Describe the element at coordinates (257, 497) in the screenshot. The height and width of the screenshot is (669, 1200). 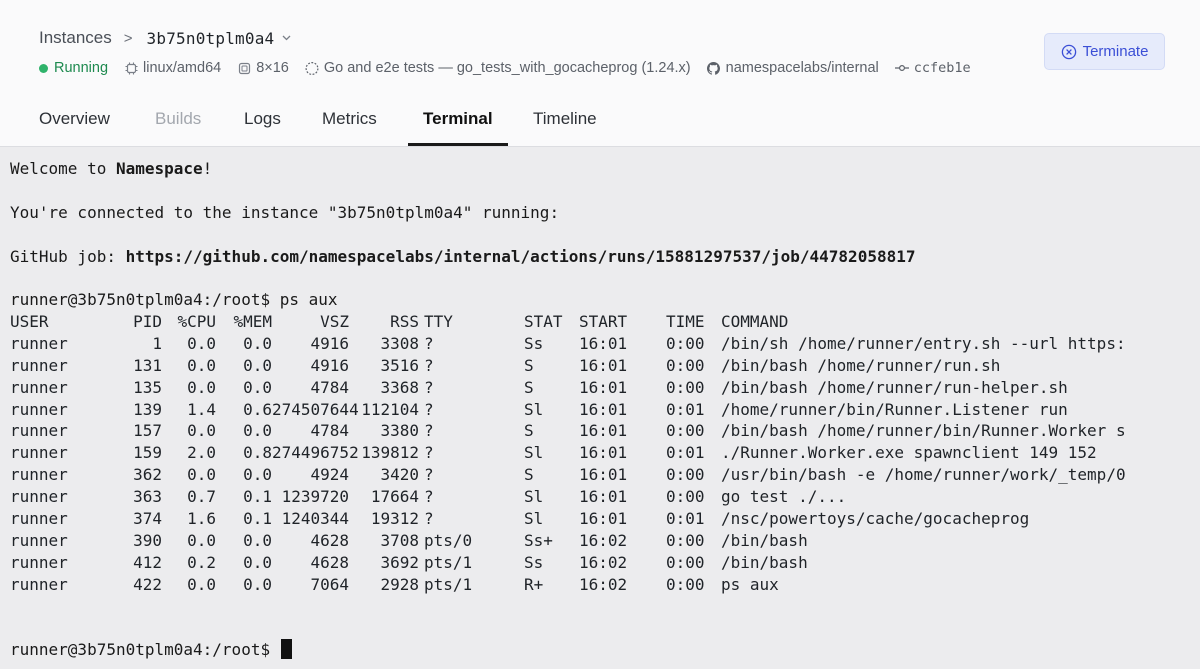
I see `cell-mem: 0.1` at that location.